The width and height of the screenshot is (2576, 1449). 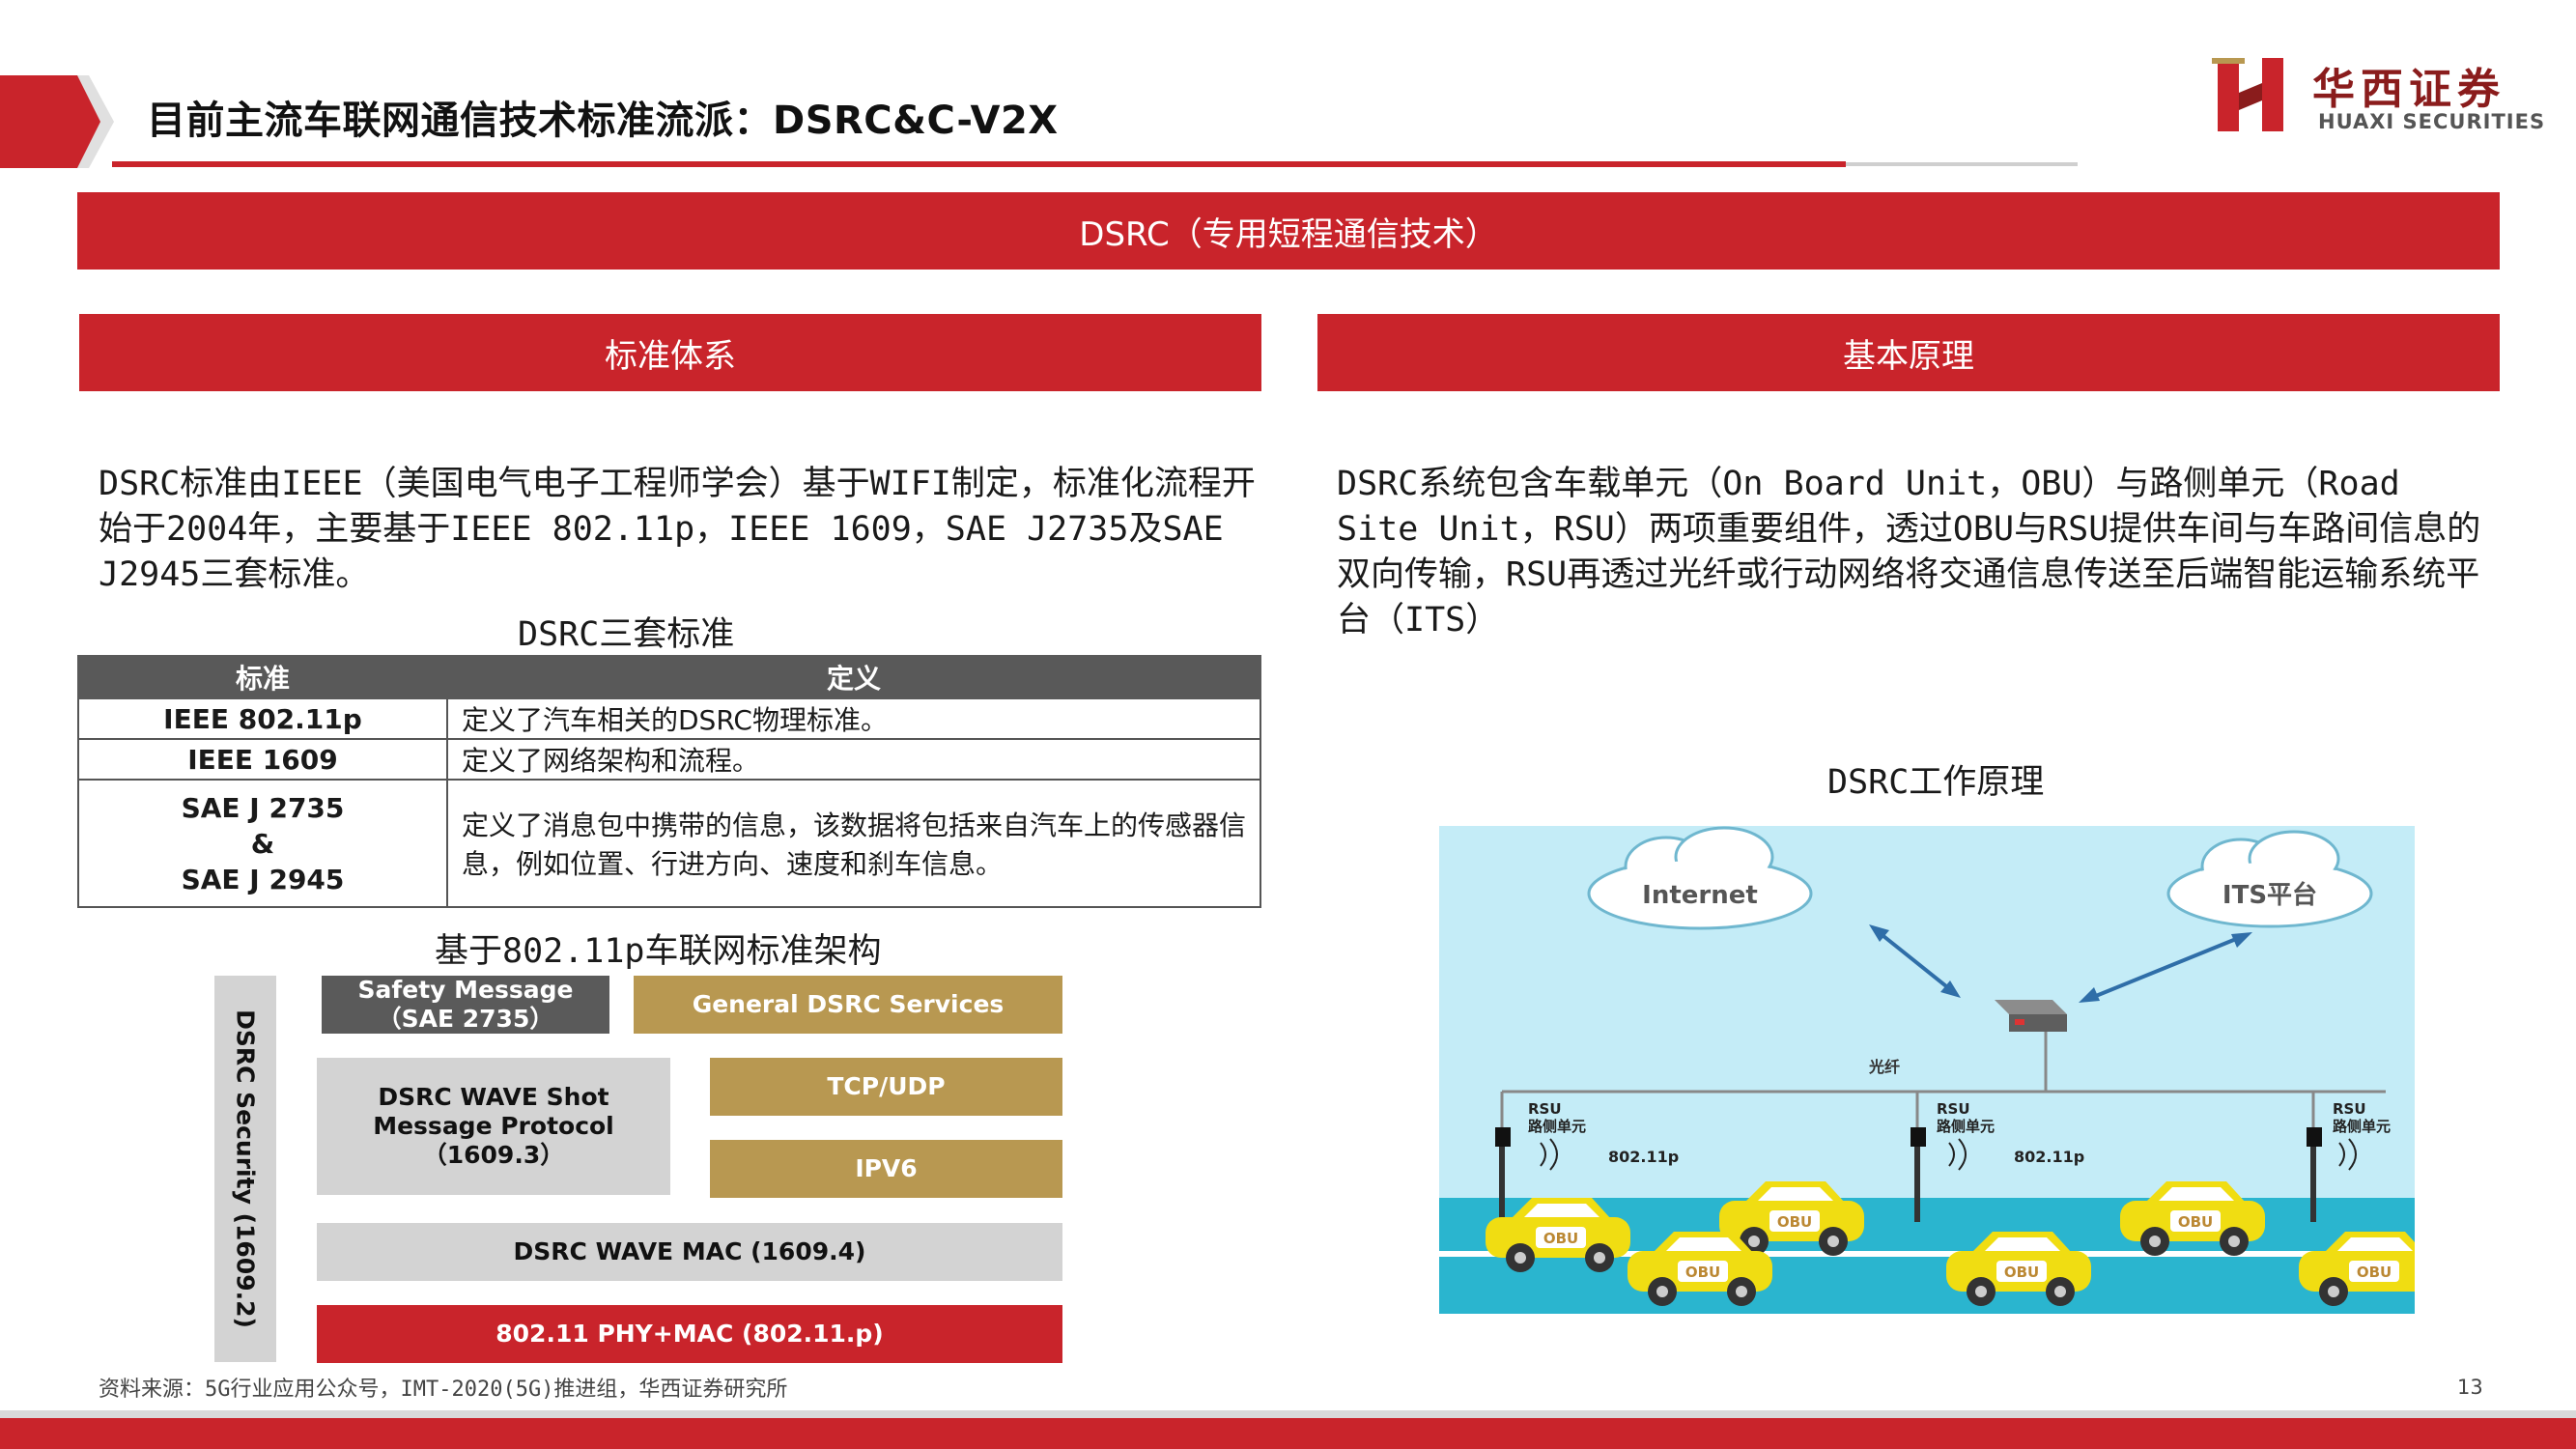 What do you see at coordinates (689, 1334) in the screenshot?
I see `phy-mac-block: 802.11 PHY+MAC (802.11.p)` at bounding box center [689, 1334].